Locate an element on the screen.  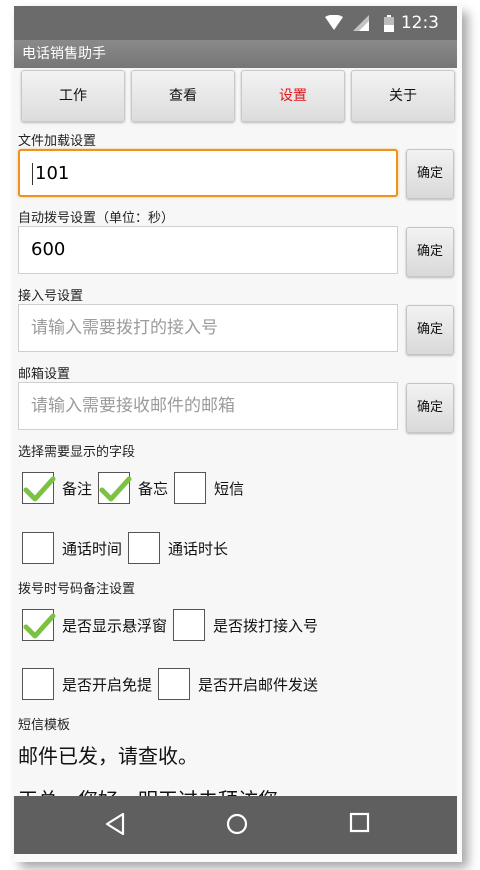
checkbox-call-time is located at coordinates (38, 548).